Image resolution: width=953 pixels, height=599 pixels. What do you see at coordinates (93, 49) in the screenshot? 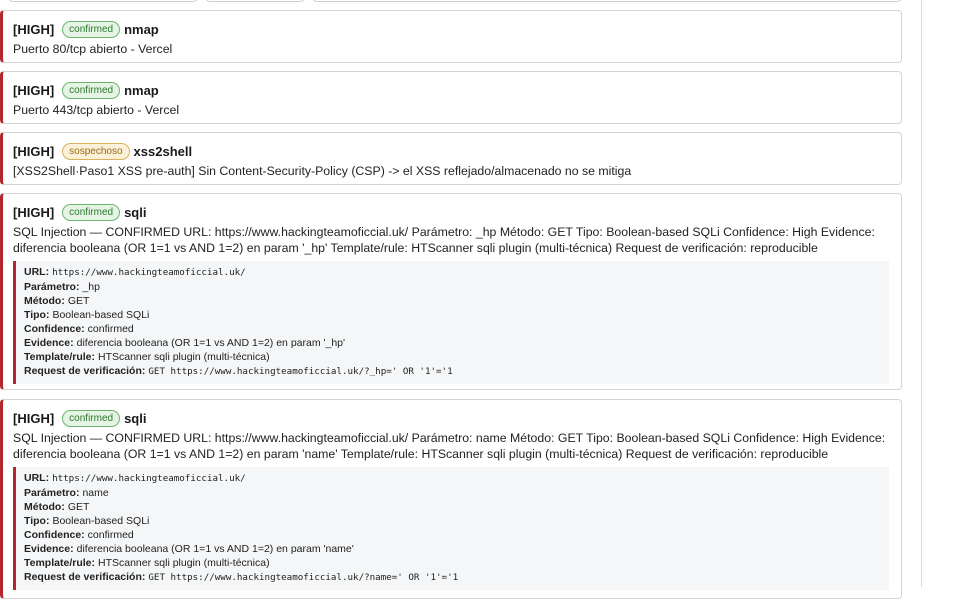
I see `finding-description: Puerto 80/tcp abierto - Vercel` at bounding box center [93, 49].